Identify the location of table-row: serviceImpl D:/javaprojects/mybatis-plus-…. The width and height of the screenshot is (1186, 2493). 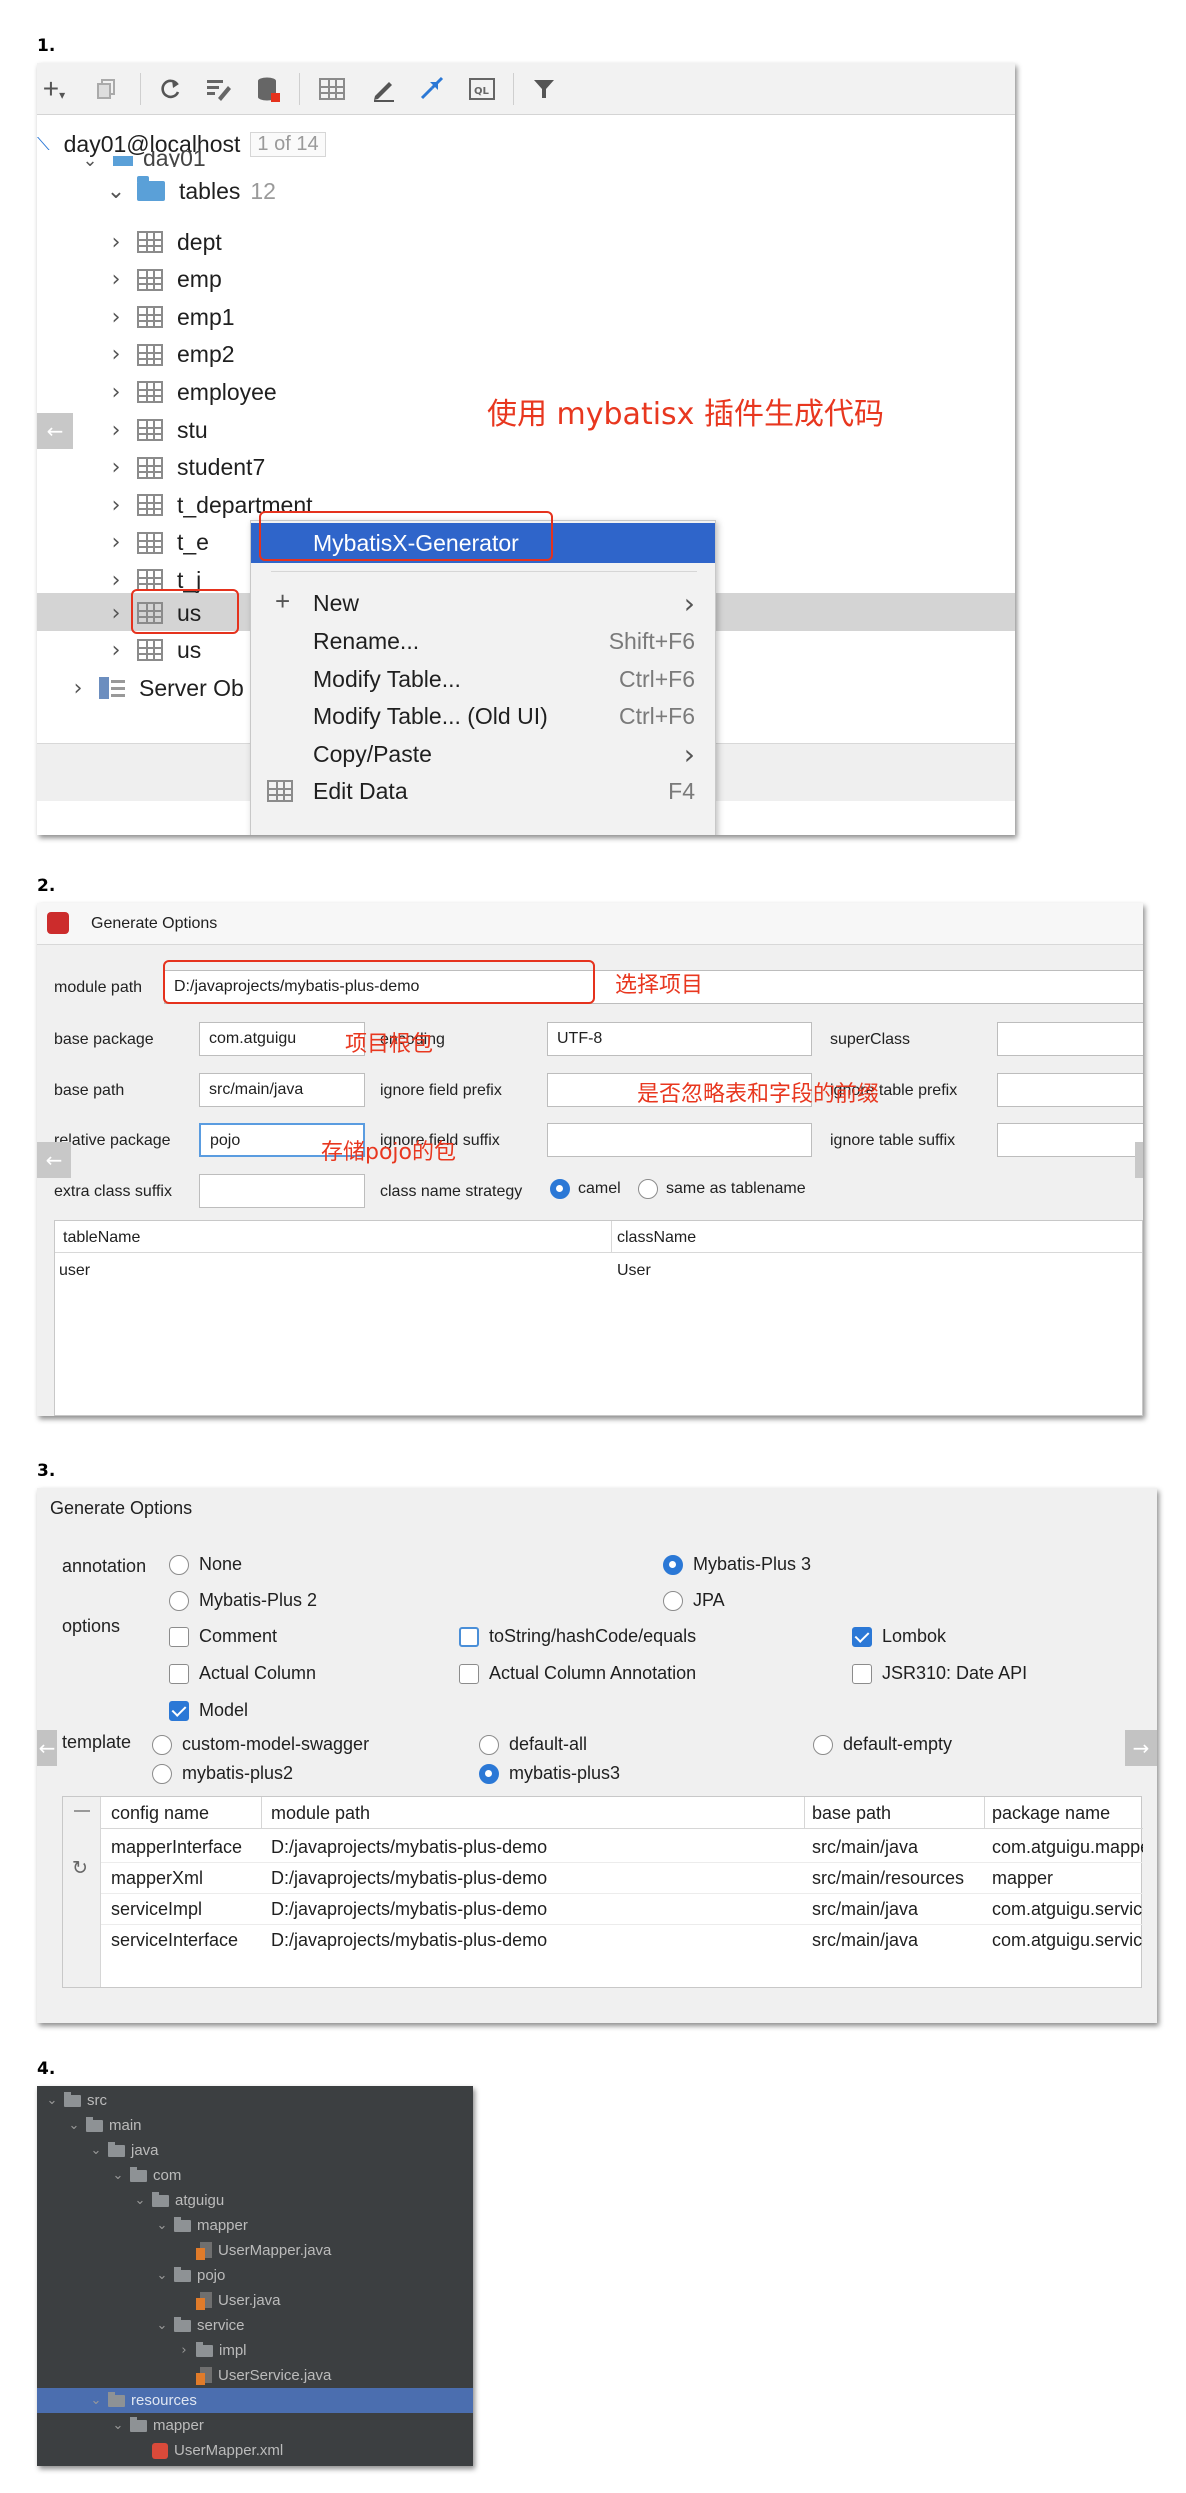
(622, 1910).